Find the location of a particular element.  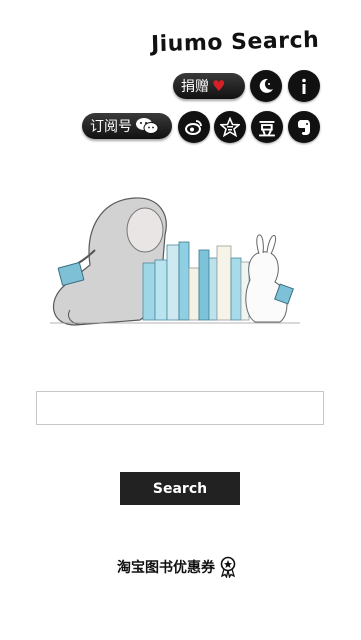

elephant-bunny-books-illustration is located at coordinates (175, 261).